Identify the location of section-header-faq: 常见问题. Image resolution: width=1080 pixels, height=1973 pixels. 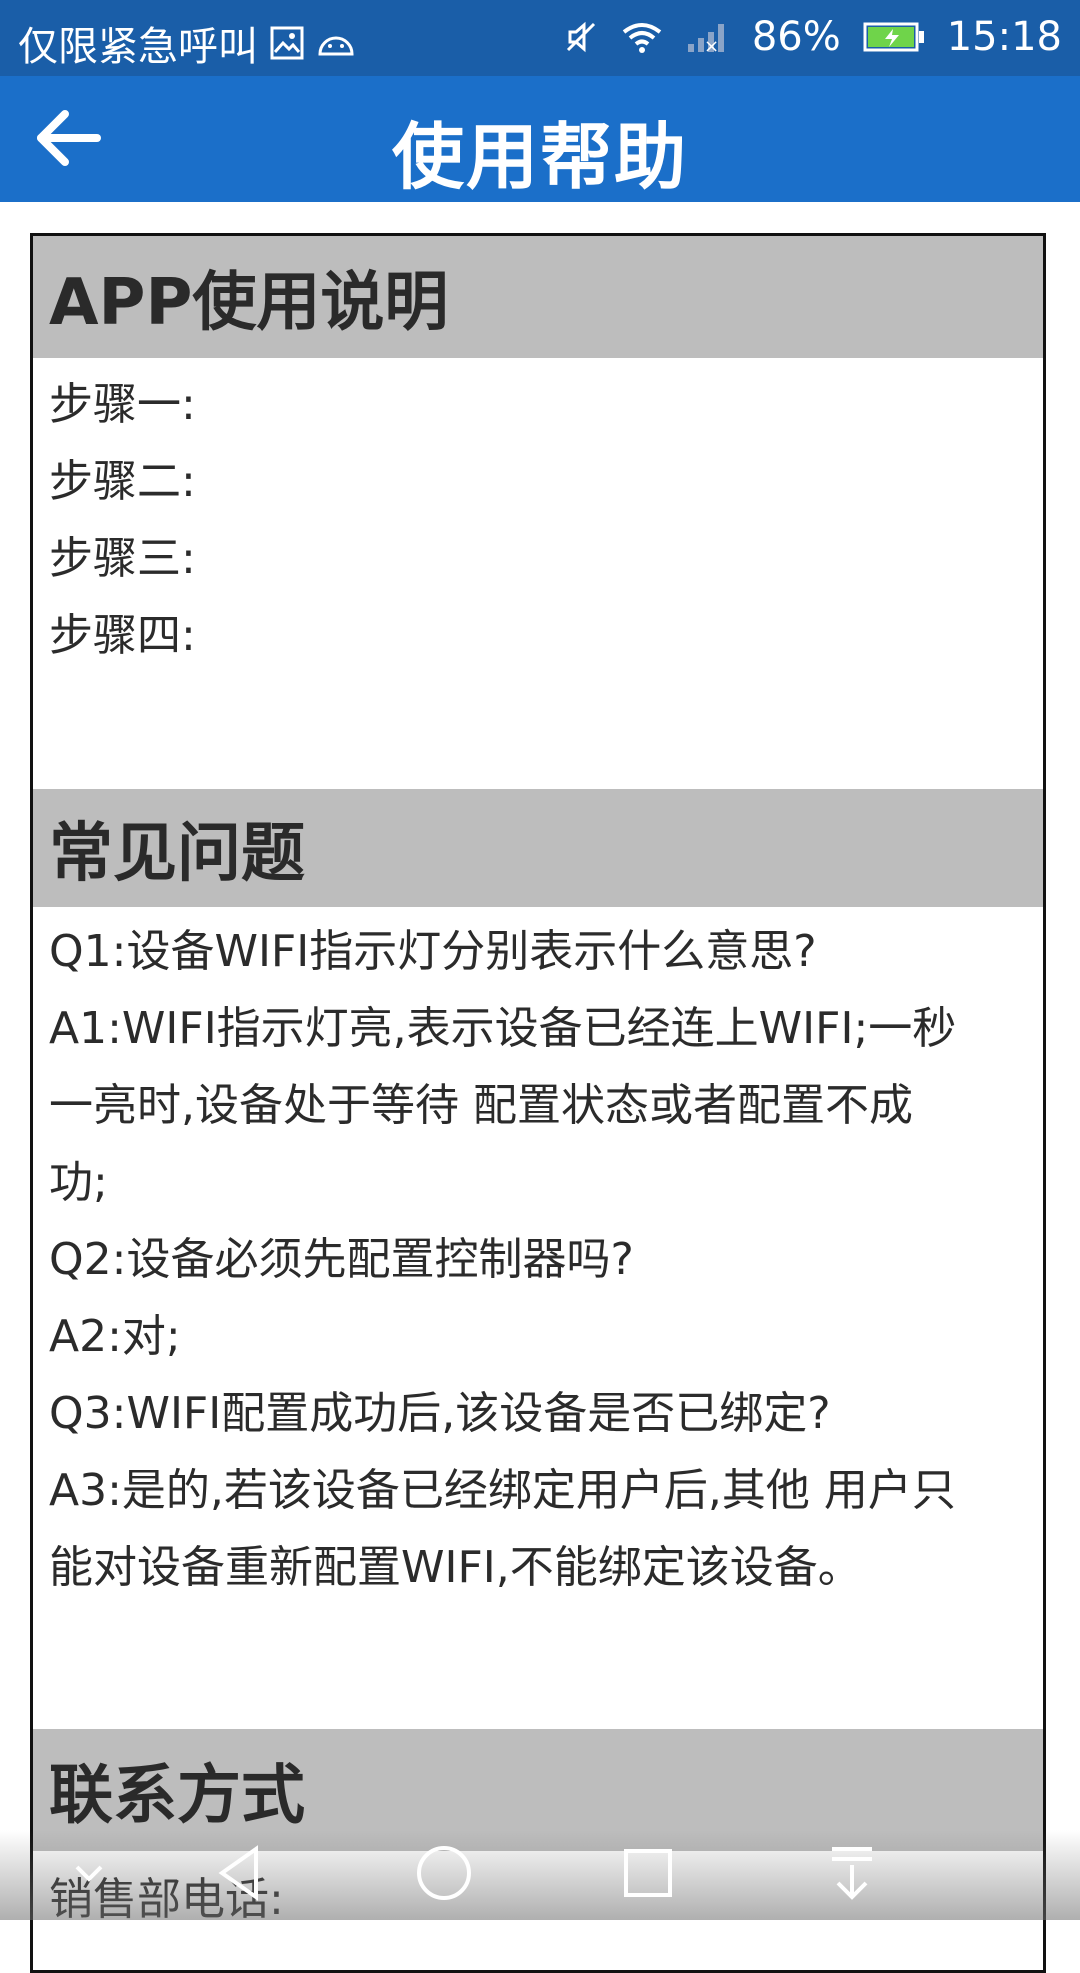
(538, 848).